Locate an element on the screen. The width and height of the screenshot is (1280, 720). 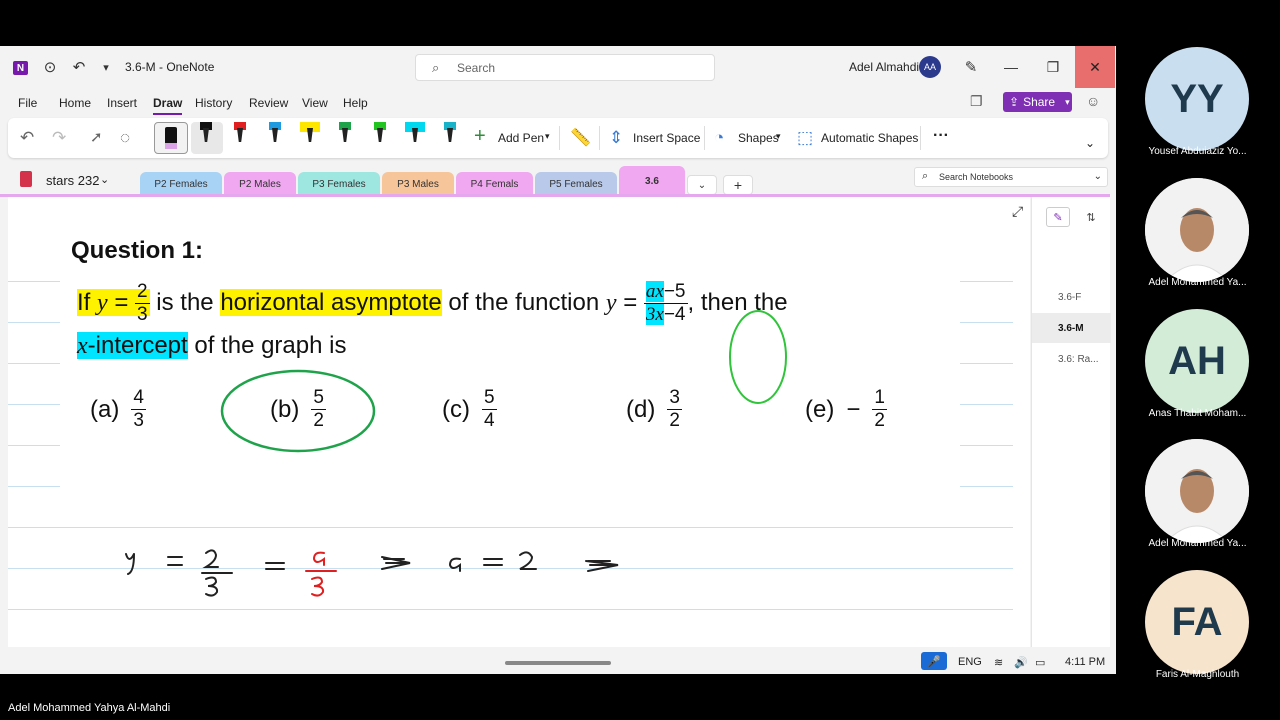
eraser-tool is located at coordinates (171, 138).